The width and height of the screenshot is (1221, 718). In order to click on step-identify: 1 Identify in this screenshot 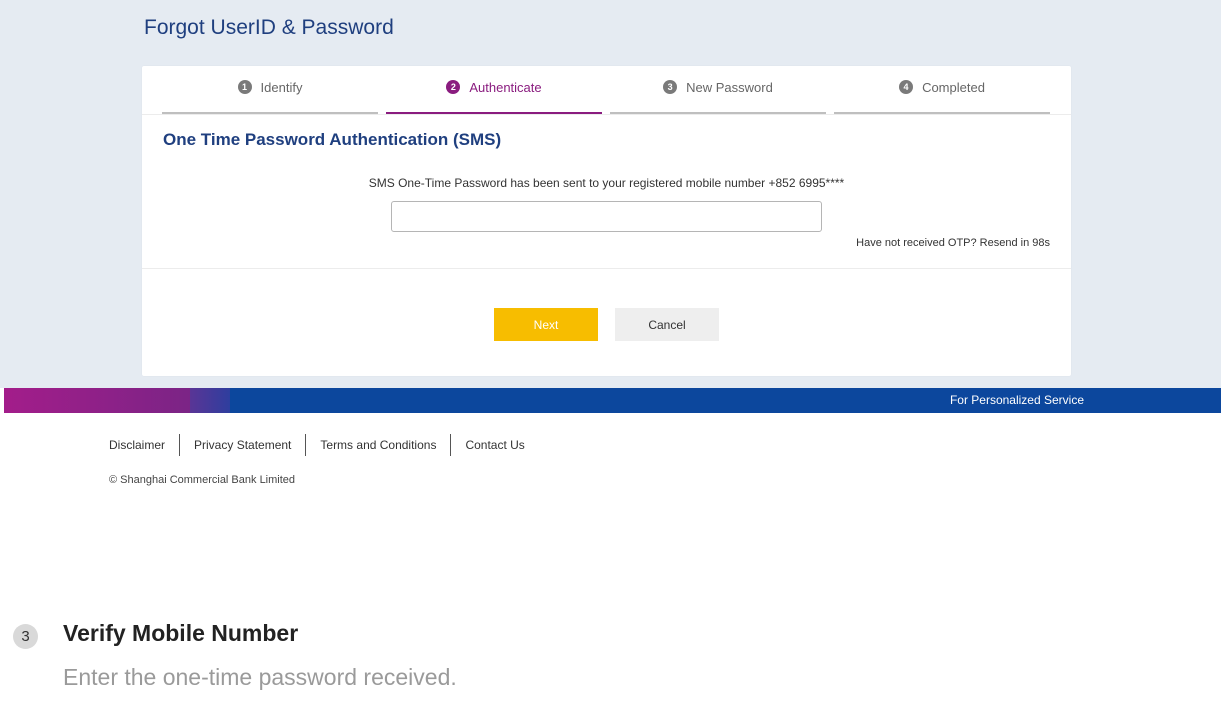, I will do `click(270, 90)`.